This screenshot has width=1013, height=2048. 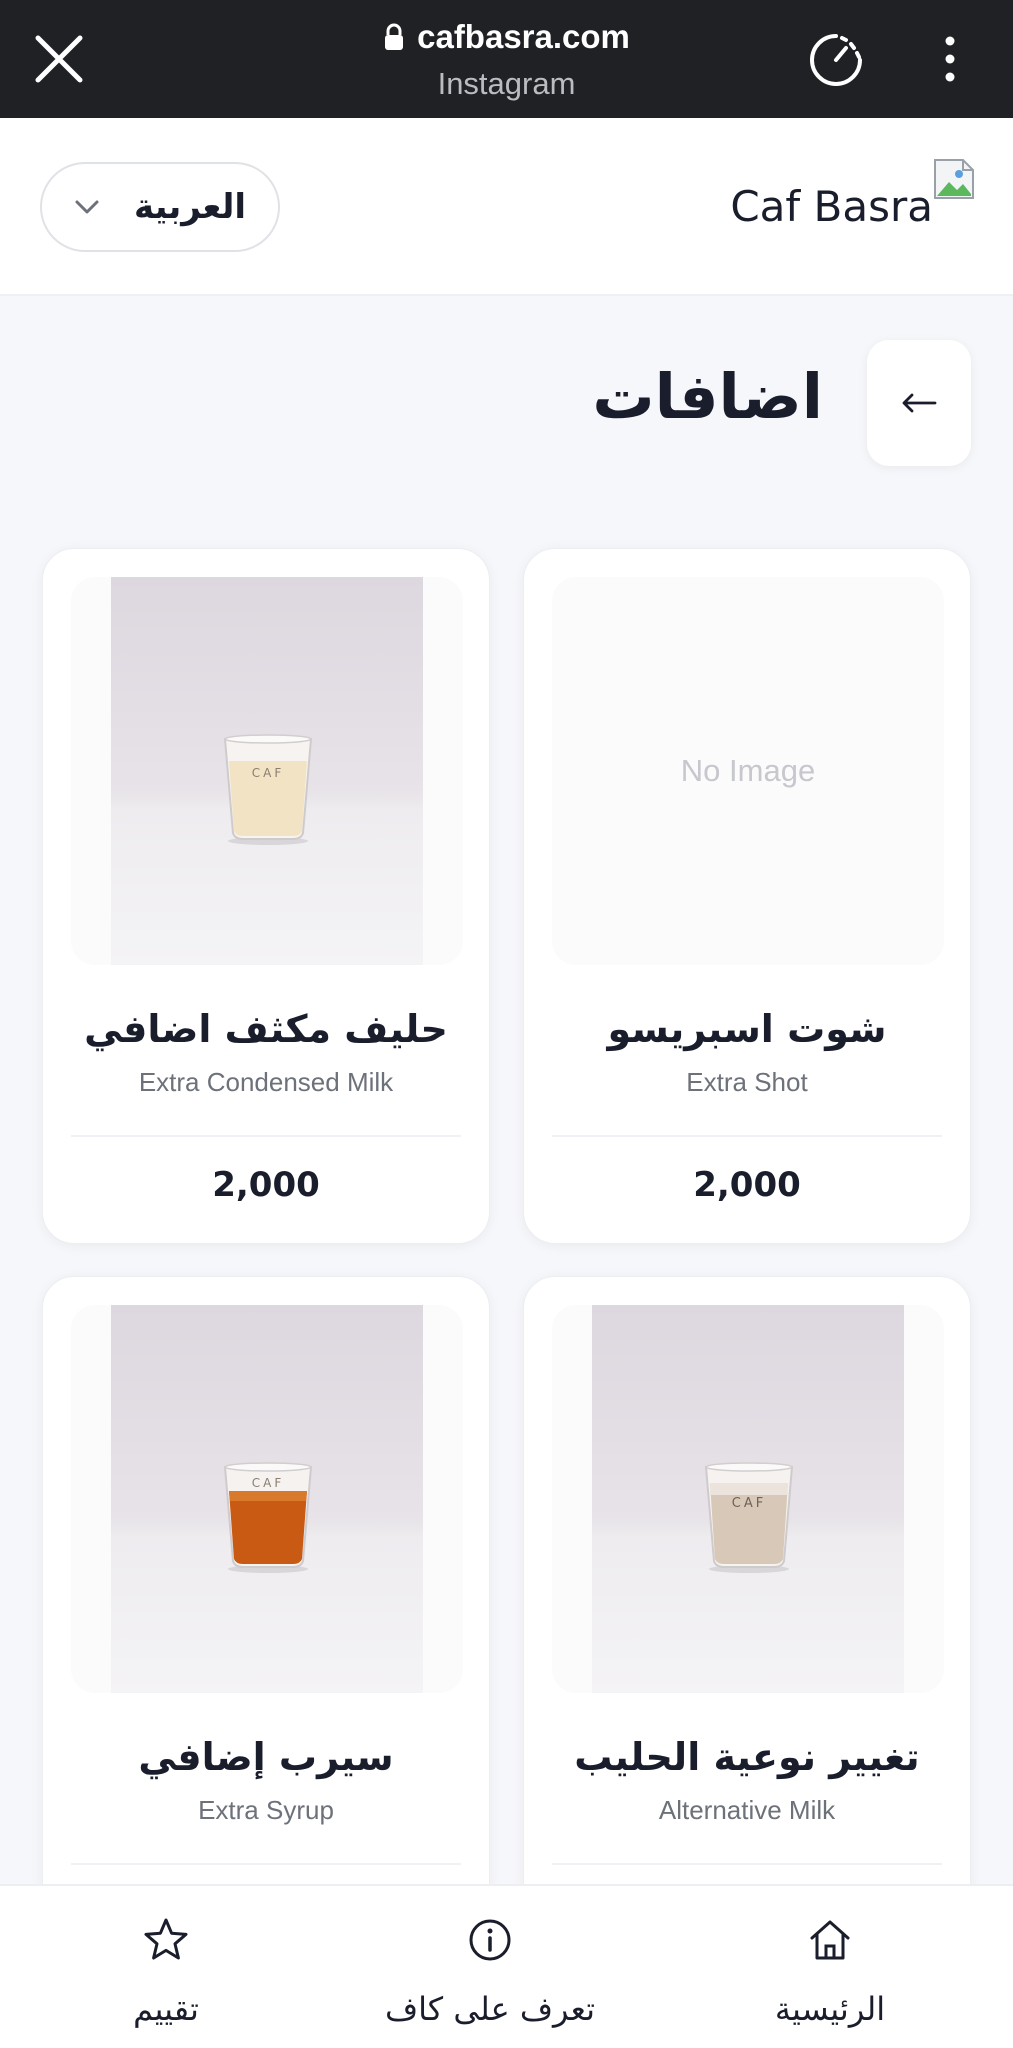 What do you see at coordinates (268, 789) in the screenshot?
I see `glass-milk-image: CAF` at bounding box center [268, 789].